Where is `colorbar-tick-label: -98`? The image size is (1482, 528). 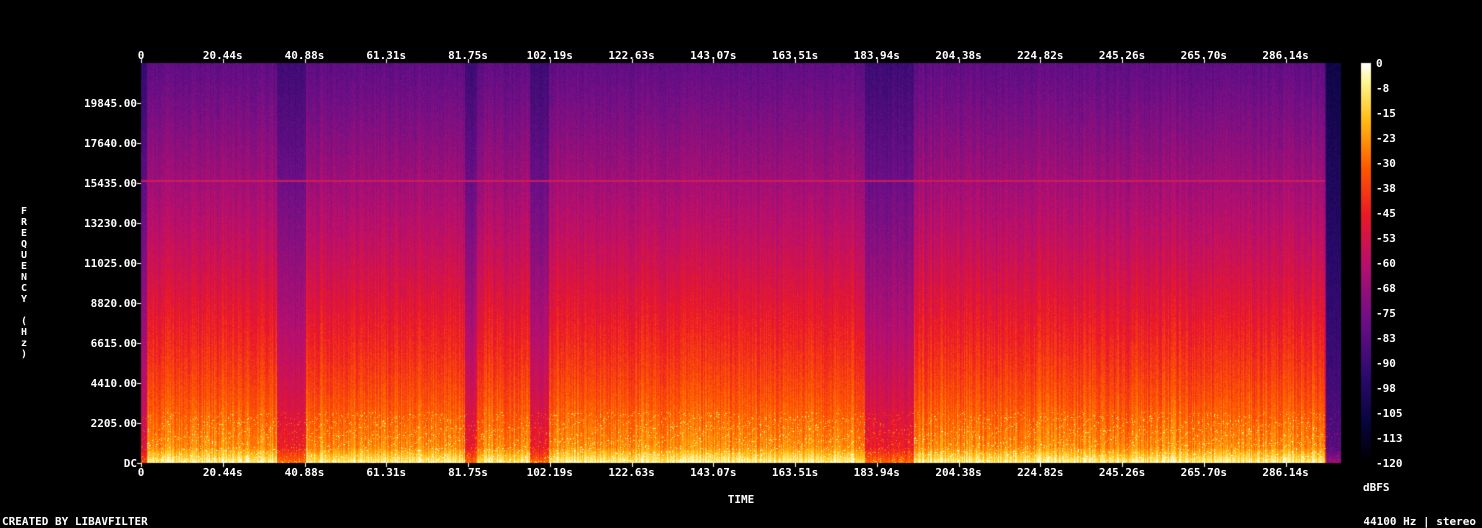 colorbar-tick-label: -98 is located at coordinates (1386, 388).